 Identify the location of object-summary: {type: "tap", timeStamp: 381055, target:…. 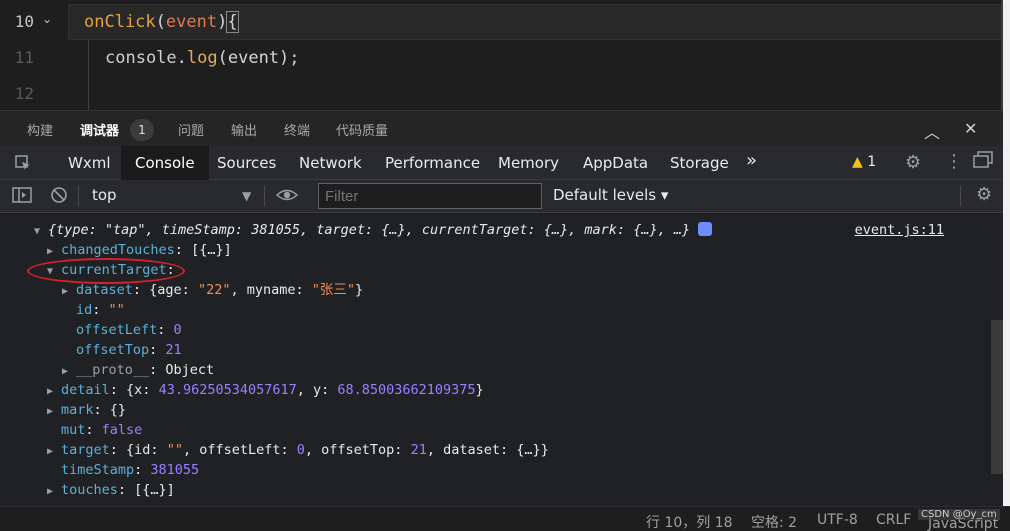
(369, 230).